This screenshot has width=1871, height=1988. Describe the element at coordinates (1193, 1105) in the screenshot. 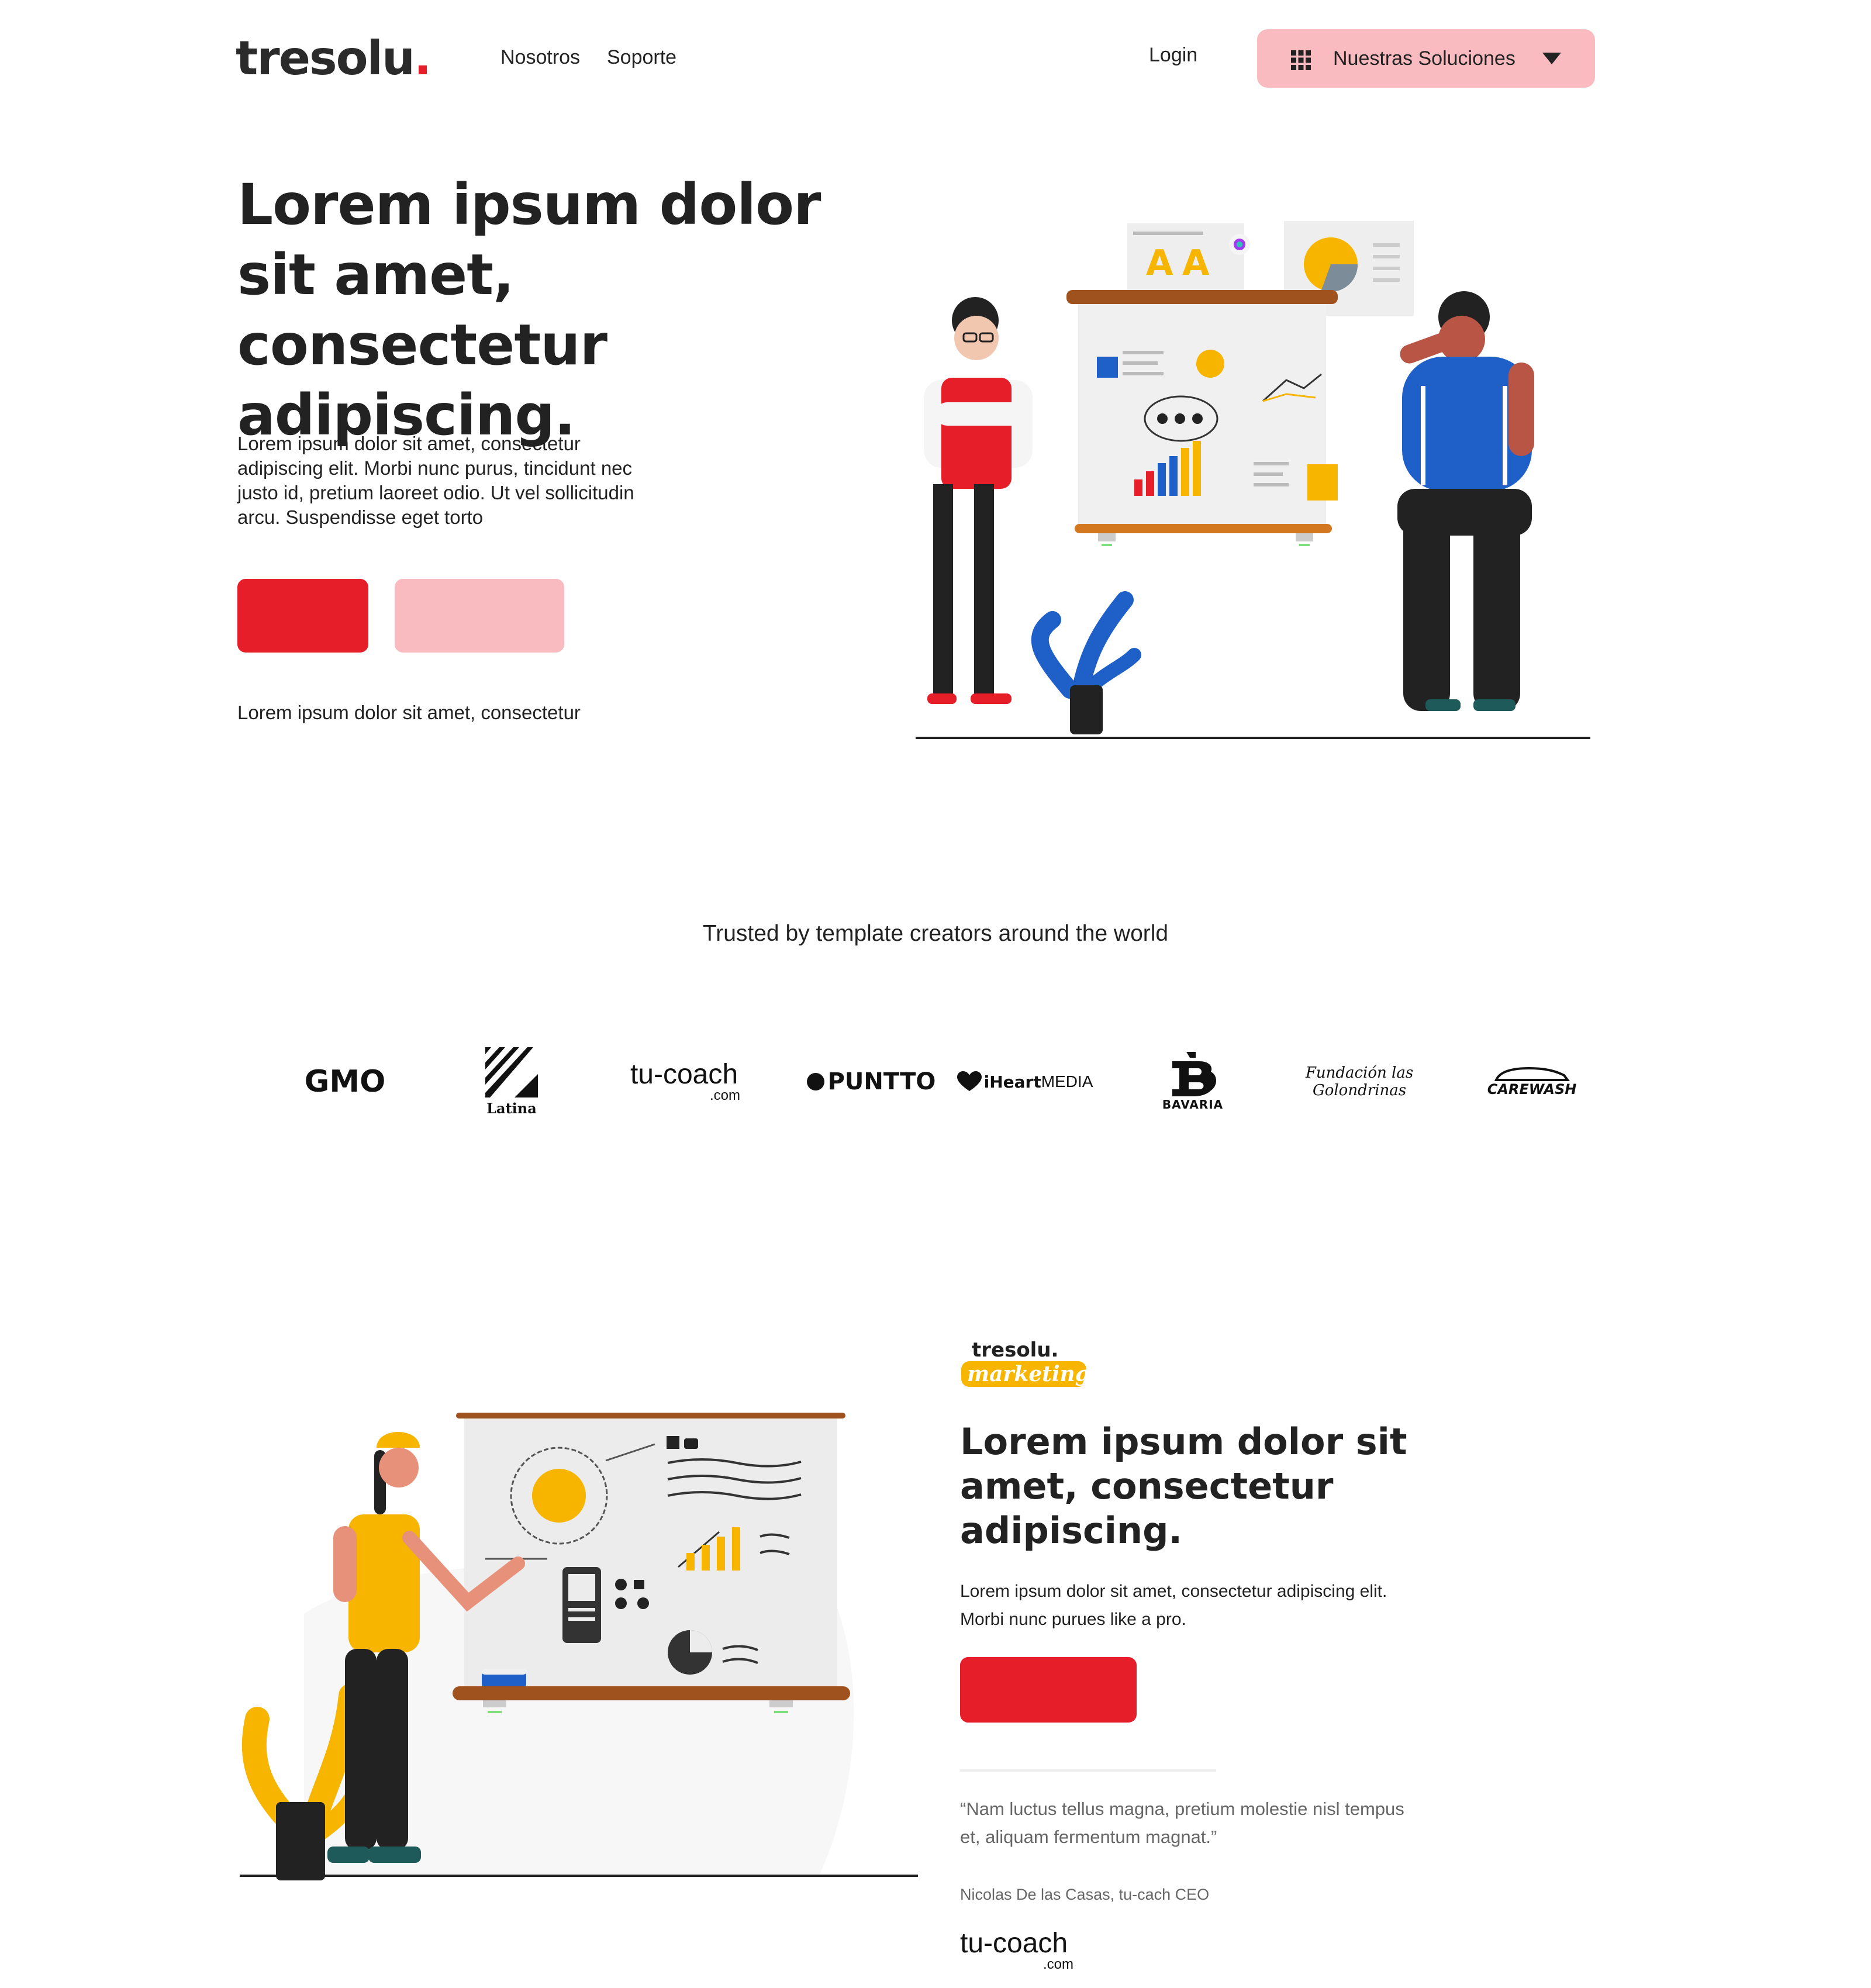

I see `partner-logo-bavaria-text: BAVARIA` at that location.